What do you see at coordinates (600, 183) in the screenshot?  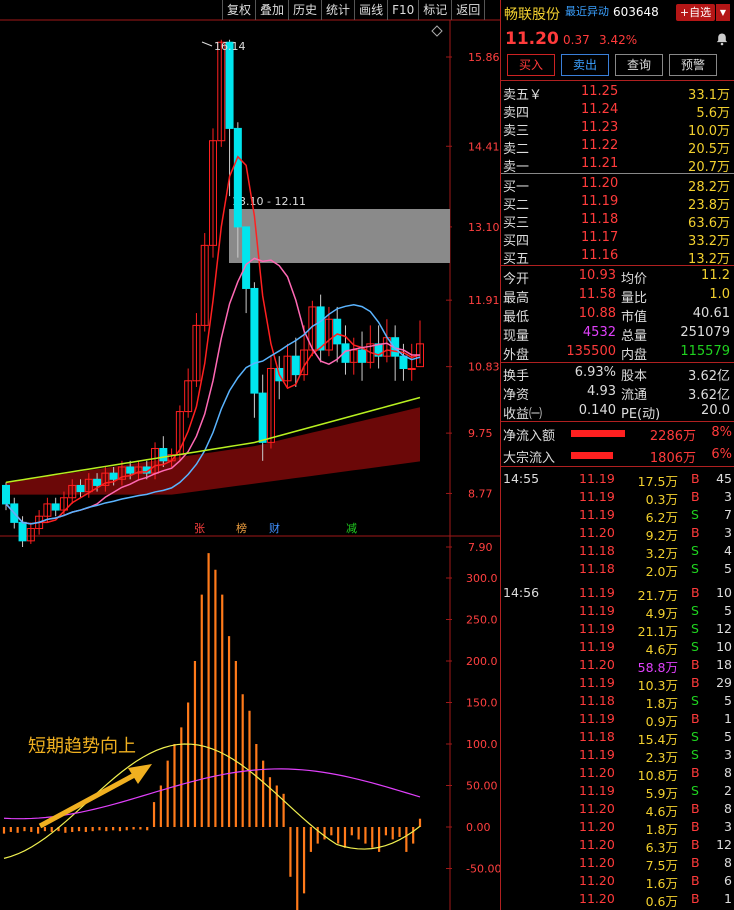 I see `bid-price: 11.20` at bounding box center [600, 183].